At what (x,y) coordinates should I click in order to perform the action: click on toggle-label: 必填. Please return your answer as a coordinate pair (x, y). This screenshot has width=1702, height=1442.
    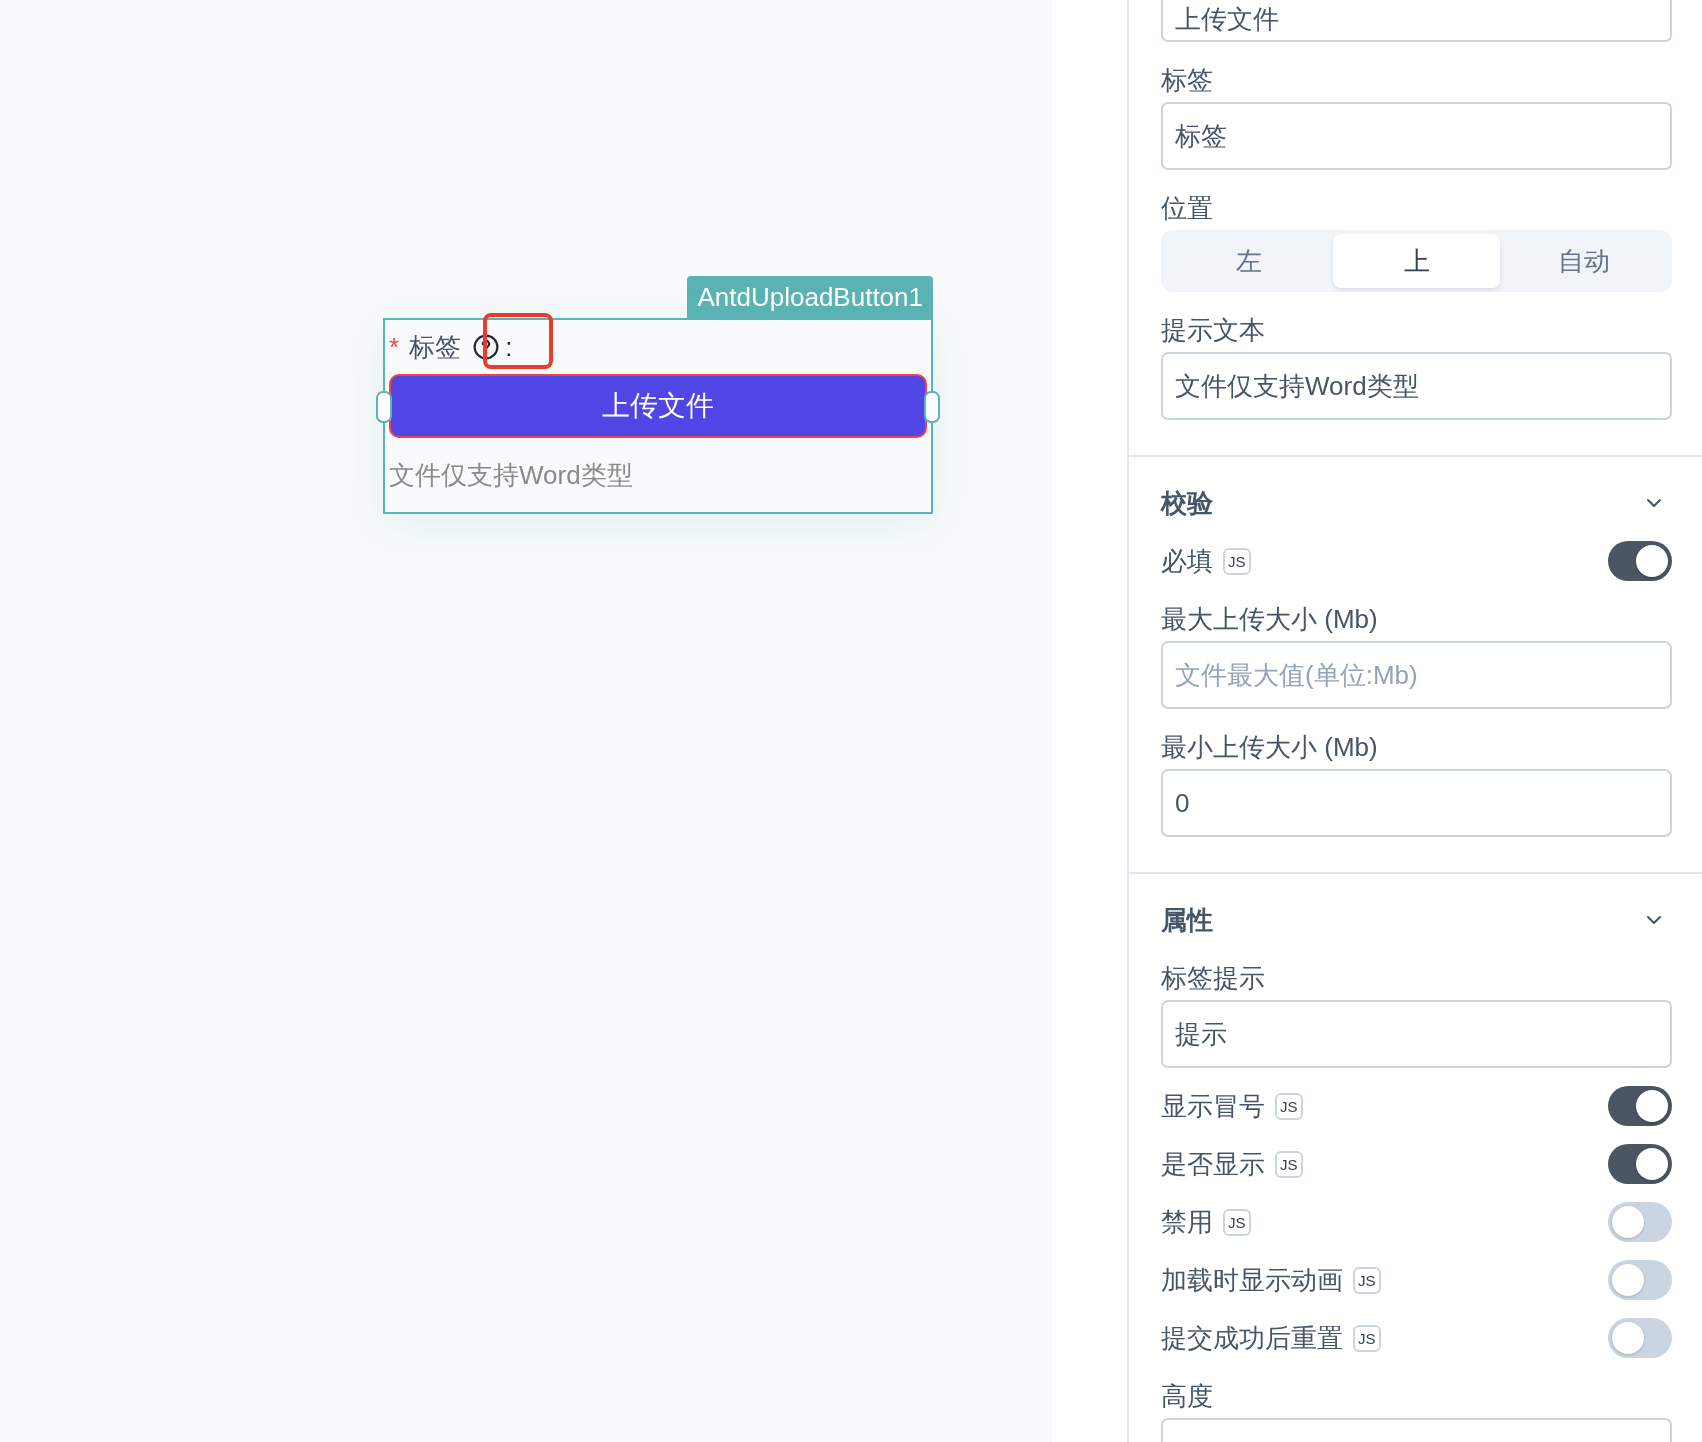
    Looking at the image, I should click on (1187, 561).